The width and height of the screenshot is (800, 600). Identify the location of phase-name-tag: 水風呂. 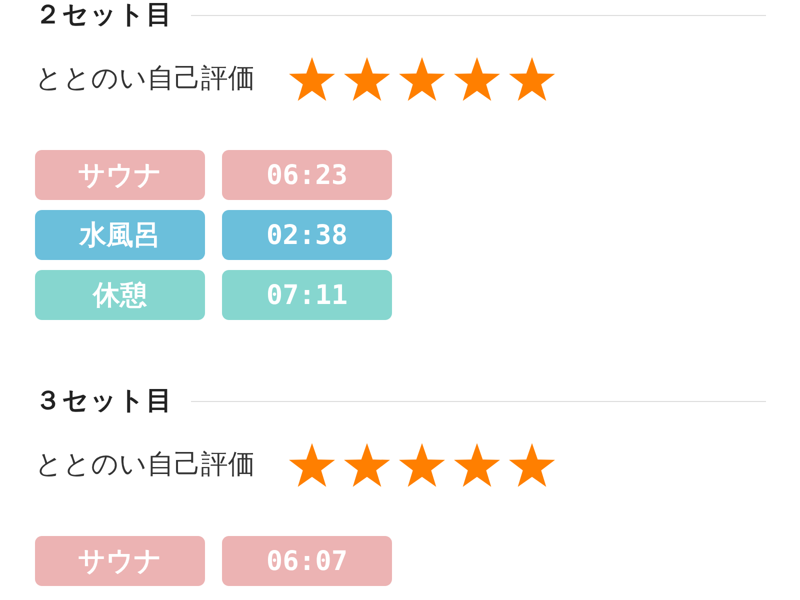
(120, 235).